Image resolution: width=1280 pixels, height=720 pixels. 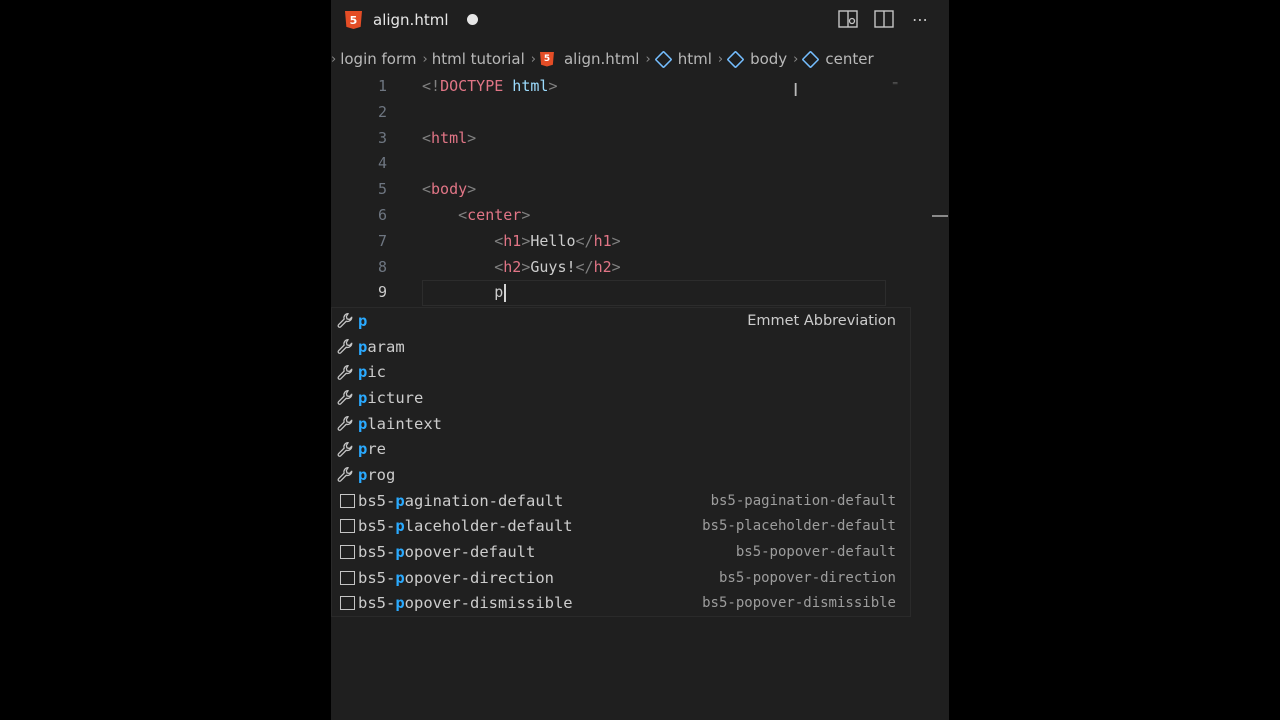 I want to click on suggestion-item: plaintext, so click(x=621, y=424).